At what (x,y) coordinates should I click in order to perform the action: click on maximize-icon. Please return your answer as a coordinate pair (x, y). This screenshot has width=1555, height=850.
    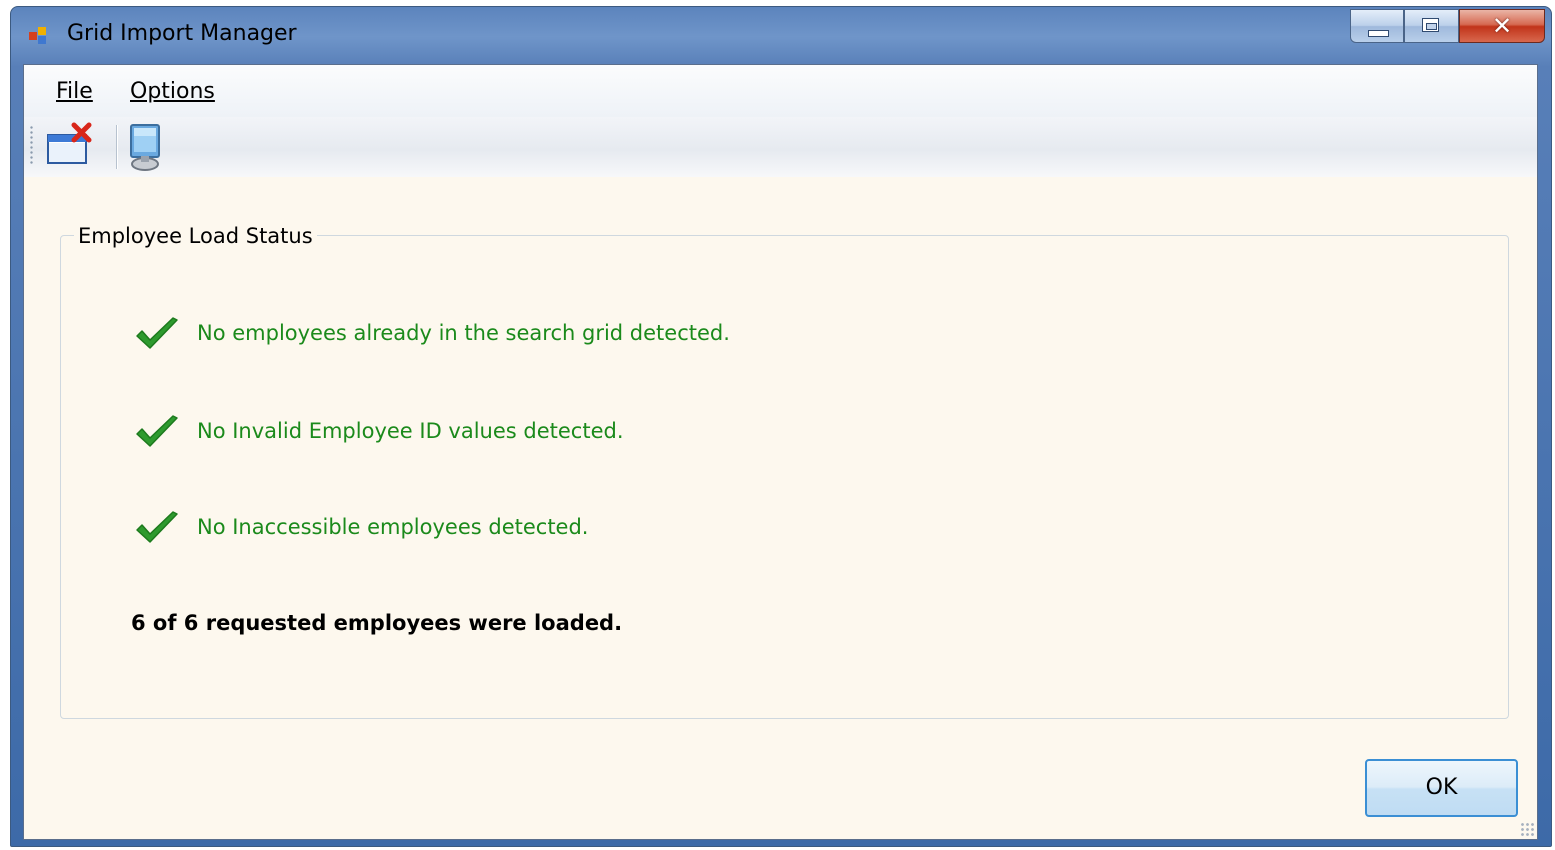
    Looking at the image, I should click on (1430, 25).